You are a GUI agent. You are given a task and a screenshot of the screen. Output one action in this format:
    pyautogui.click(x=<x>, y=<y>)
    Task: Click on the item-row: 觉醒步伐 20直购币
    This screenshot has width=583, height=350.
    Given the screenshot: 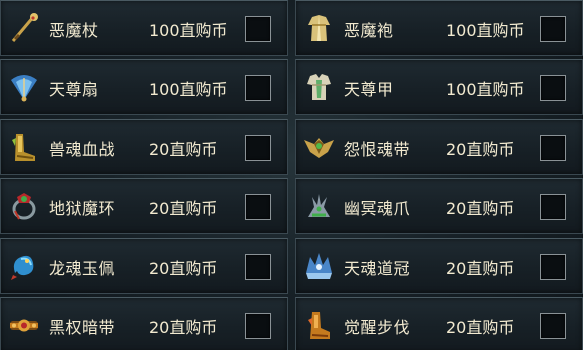 What is the action you would take?
    pyautogui.click(x=439, y=323)
    